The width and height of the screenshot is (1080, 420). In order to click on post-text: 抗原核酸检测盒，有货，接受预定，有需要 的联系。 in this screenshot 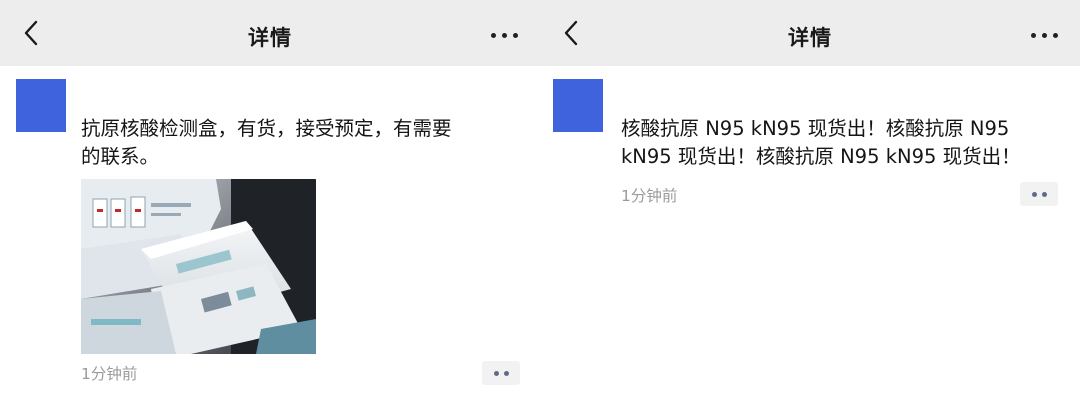, I will do `click(266, 142)`.